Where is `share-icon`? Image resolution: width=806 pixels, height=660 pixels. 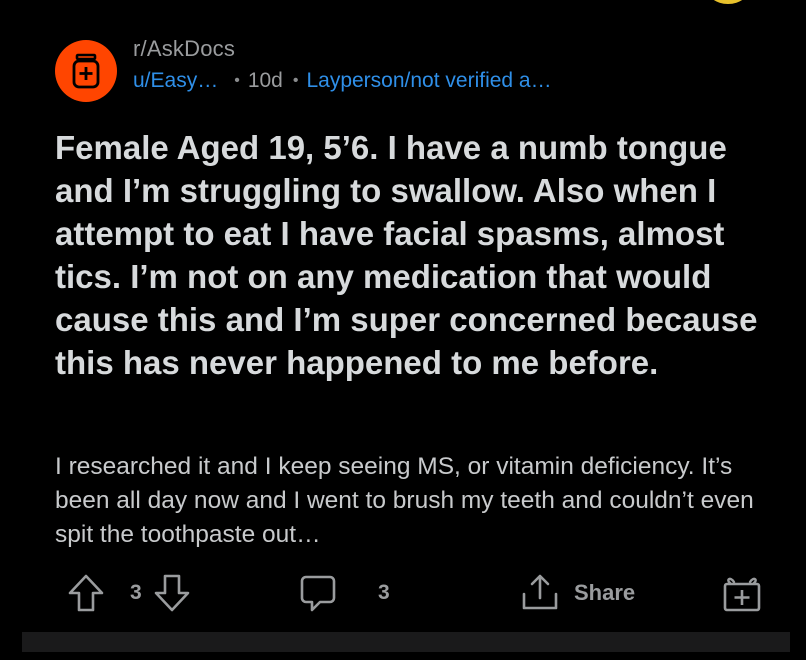 share-icon is located at coordinates (540, 593).